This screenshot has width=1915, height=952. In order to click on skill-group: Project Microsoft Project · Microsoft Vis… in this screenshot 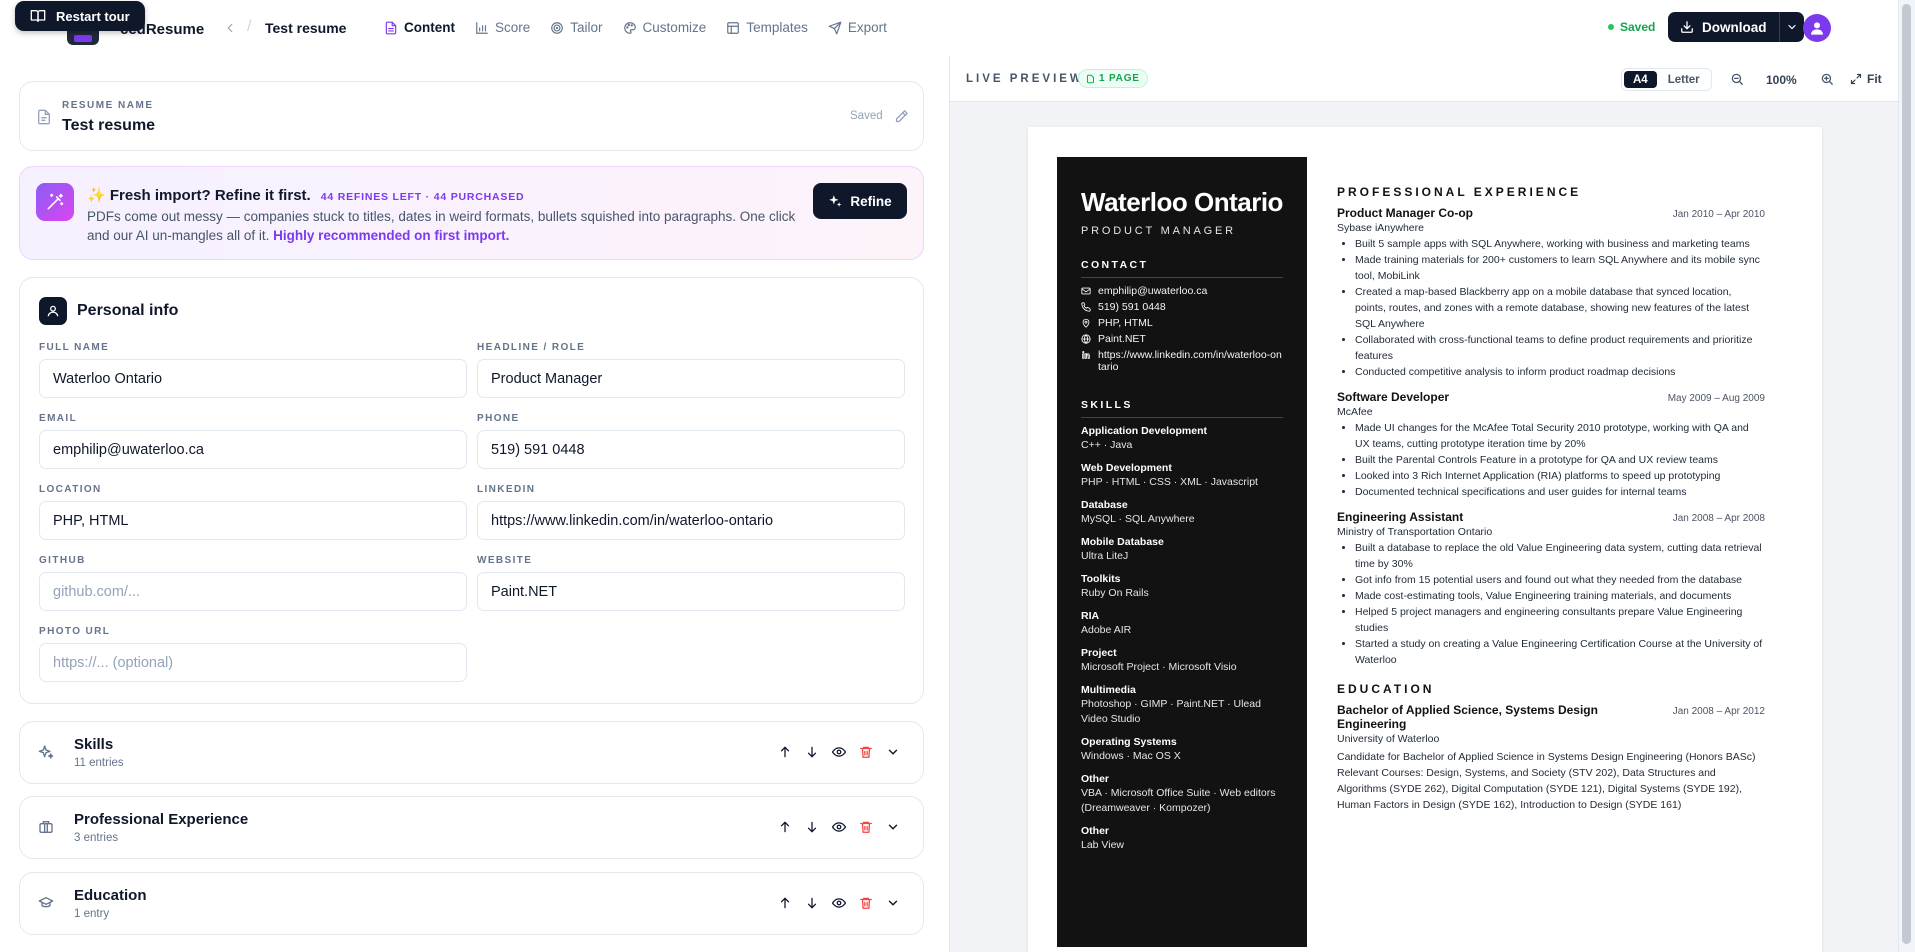, I will do `click(1182, 661)`.